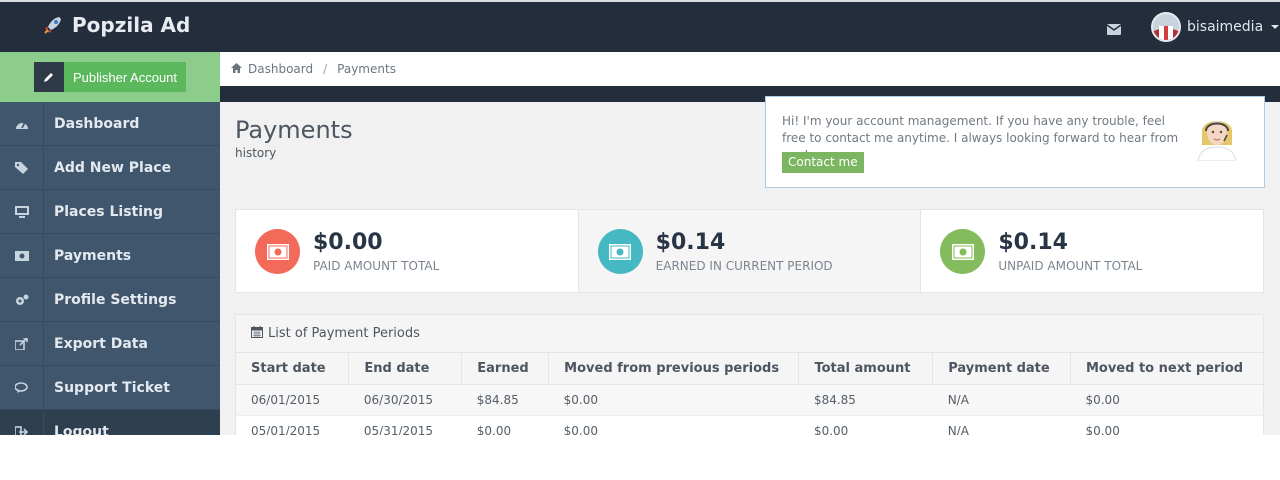  What do you see at coordinates (22, 123) in the screenshot?
I see `dashboard-icon` at bounding box center [22, 123].